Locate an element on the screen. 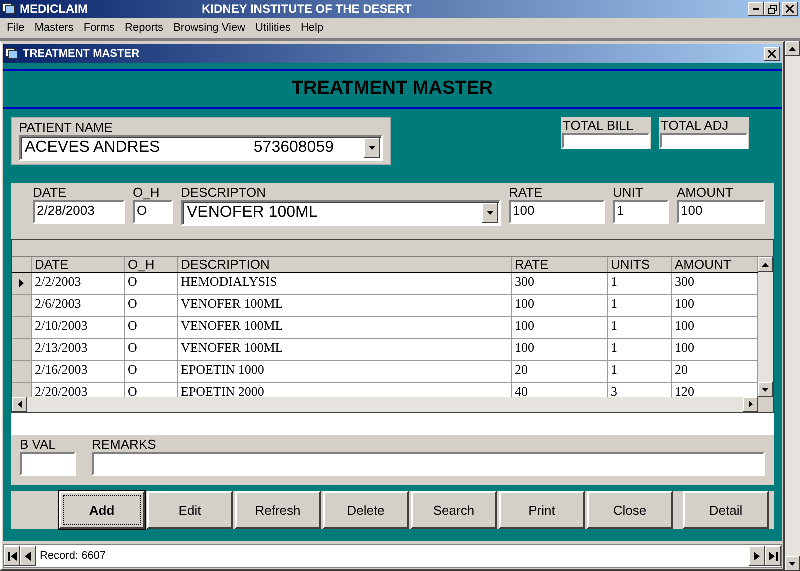 This screenshot has height=571, width=800. menu-item: Help is located at coordinates (312, 28).